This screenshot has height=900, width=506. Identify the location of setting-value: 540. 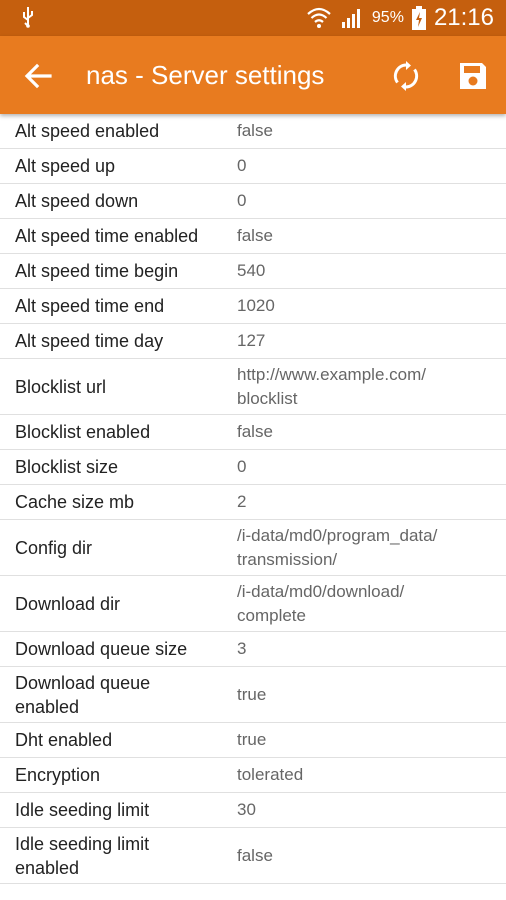
(251, 270).